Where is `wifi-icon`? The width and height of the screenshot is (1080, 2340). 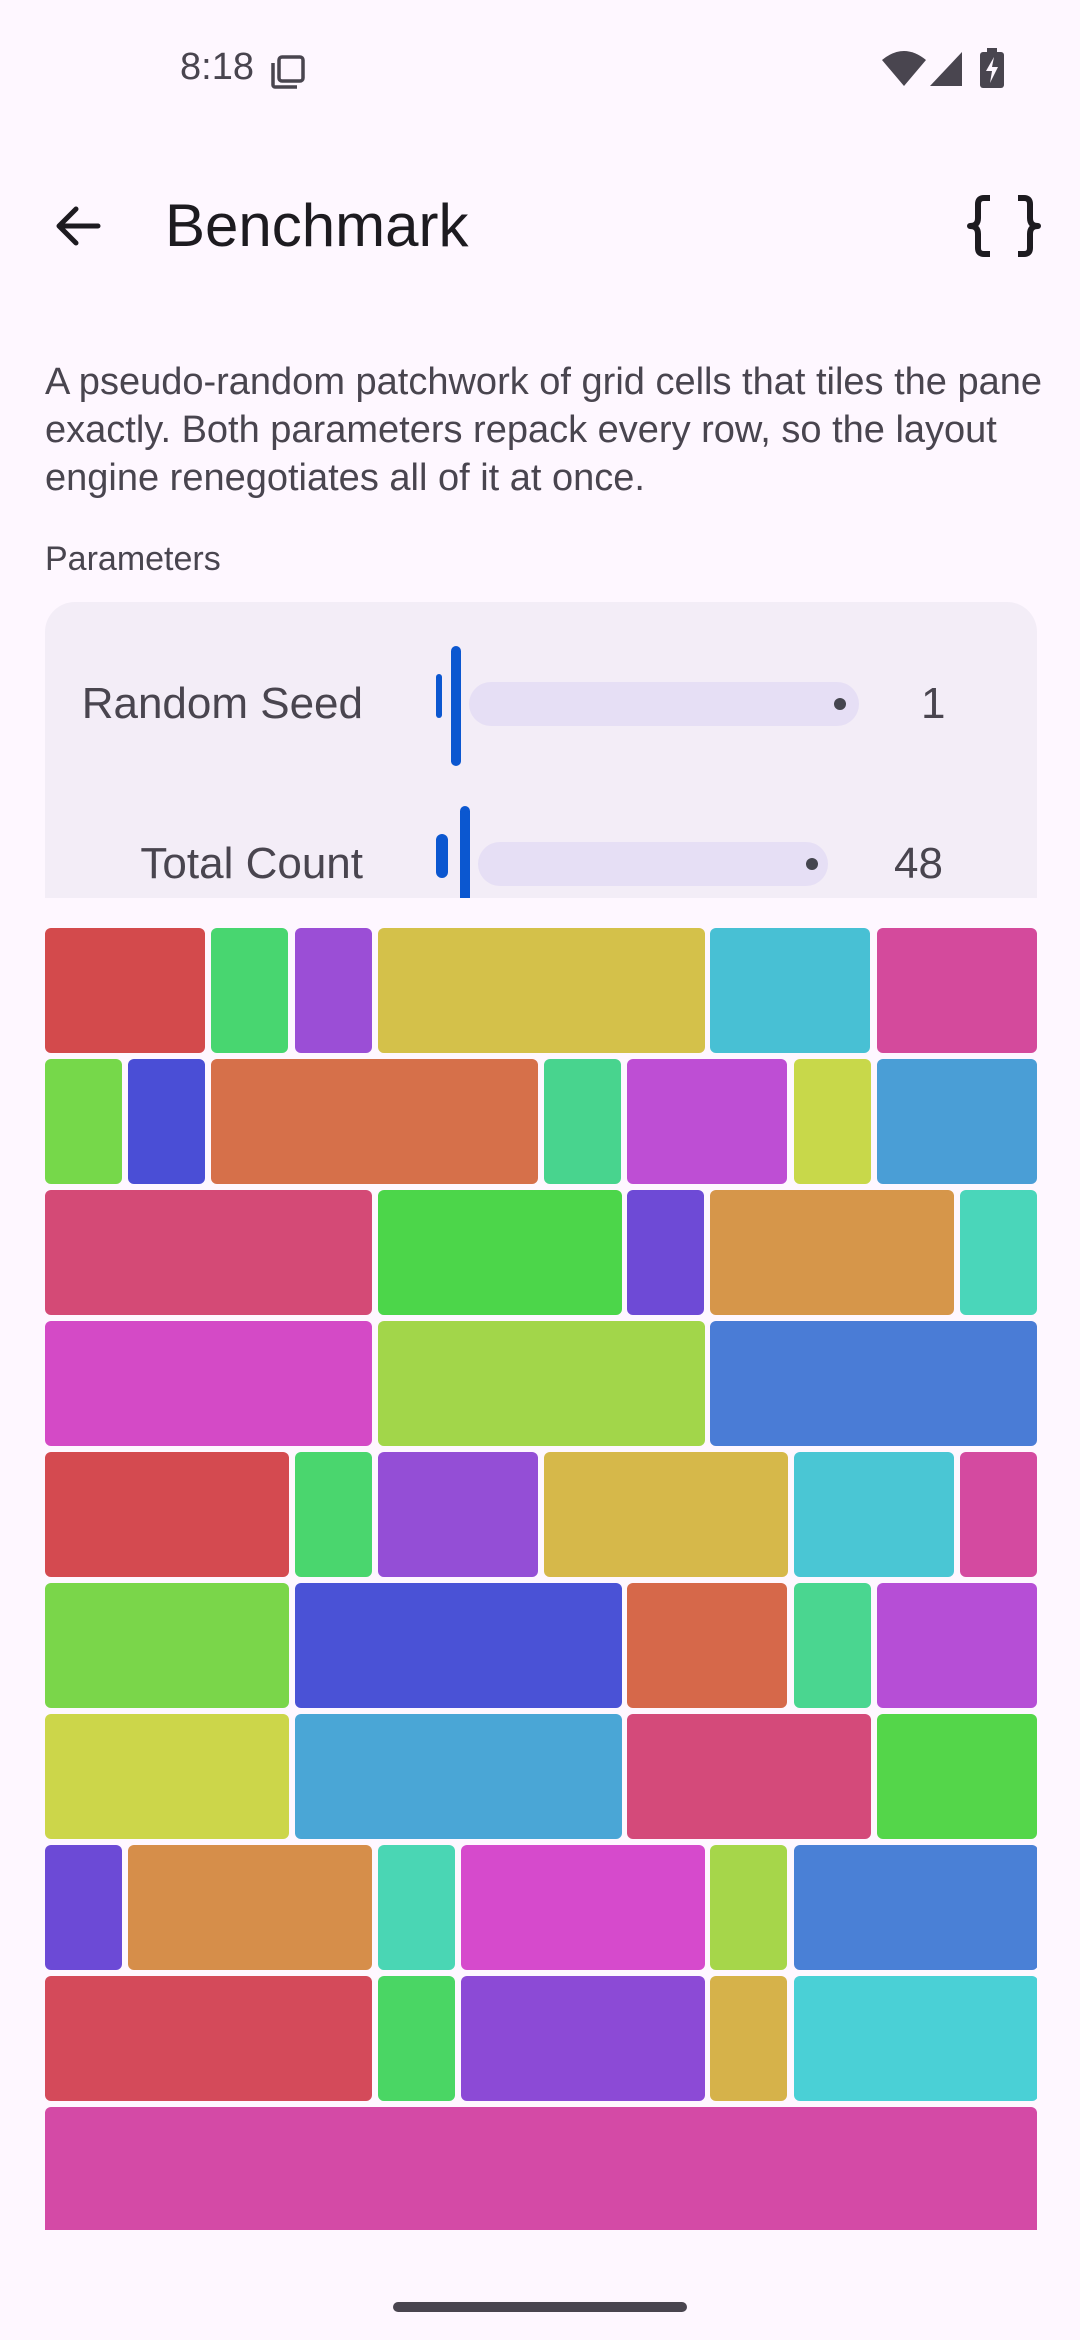 wifi-icon is located at coordinates (904, 68).